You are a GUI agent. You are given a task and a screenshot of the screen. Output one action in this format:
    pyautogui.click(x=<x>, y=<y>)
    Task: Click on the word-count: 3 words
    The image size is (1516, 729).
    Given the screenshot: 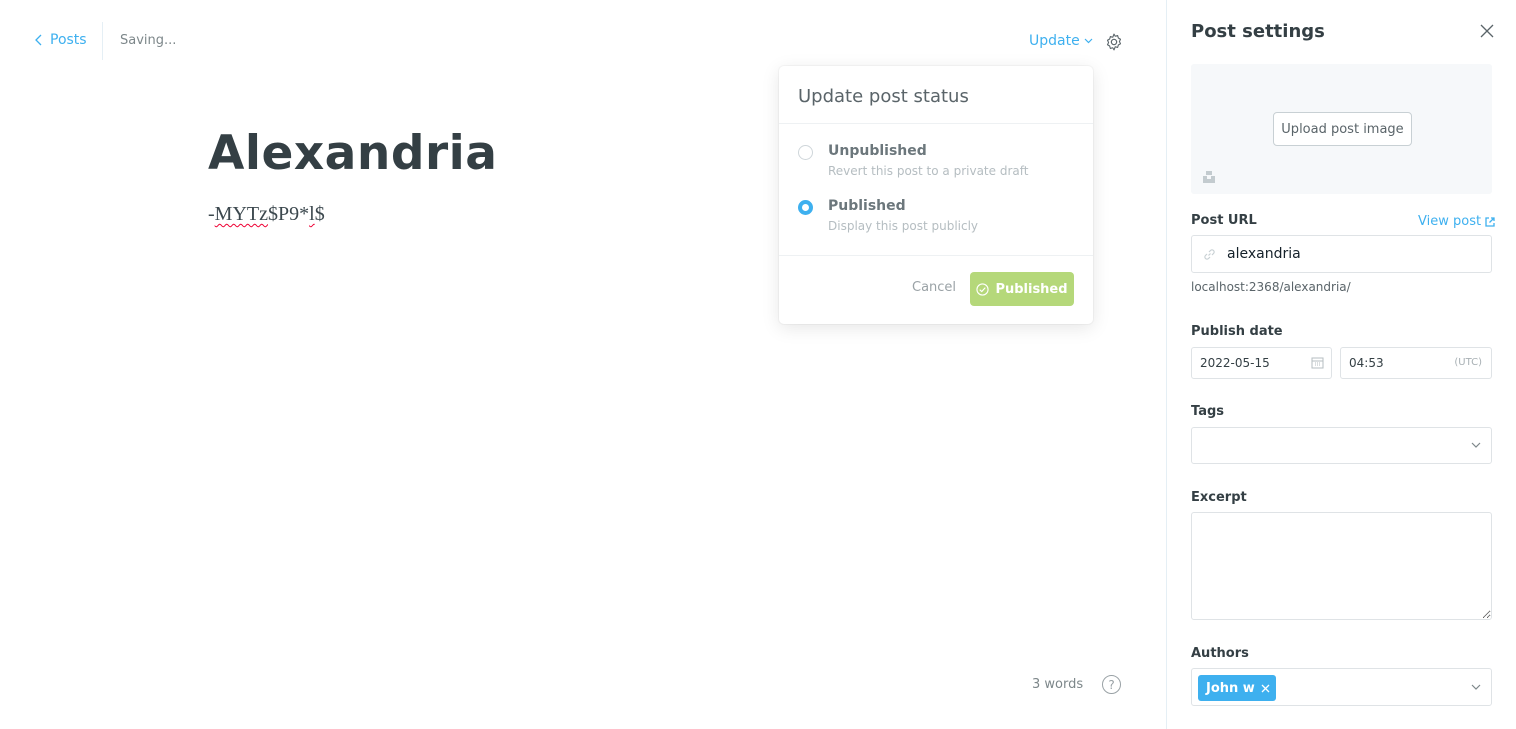 What is the action you would take?
    pyautogui.click(x=1058, y=684)
    